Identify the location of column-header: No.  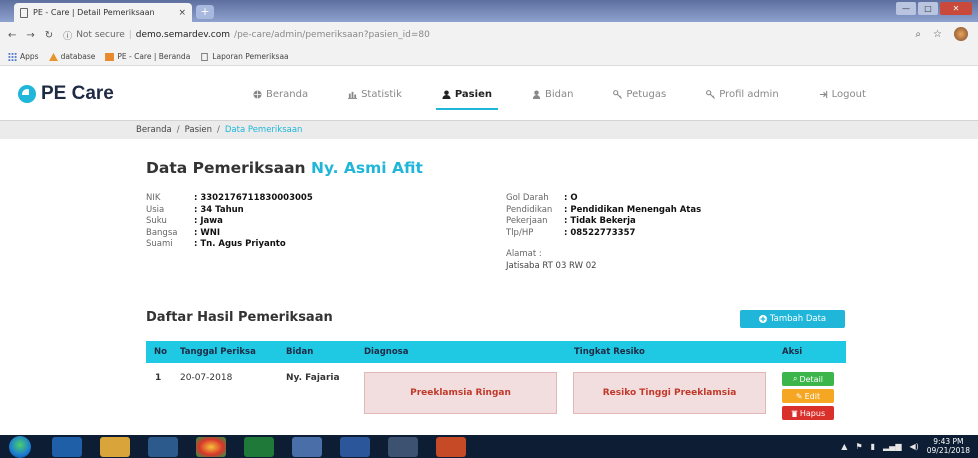
(160, 352).